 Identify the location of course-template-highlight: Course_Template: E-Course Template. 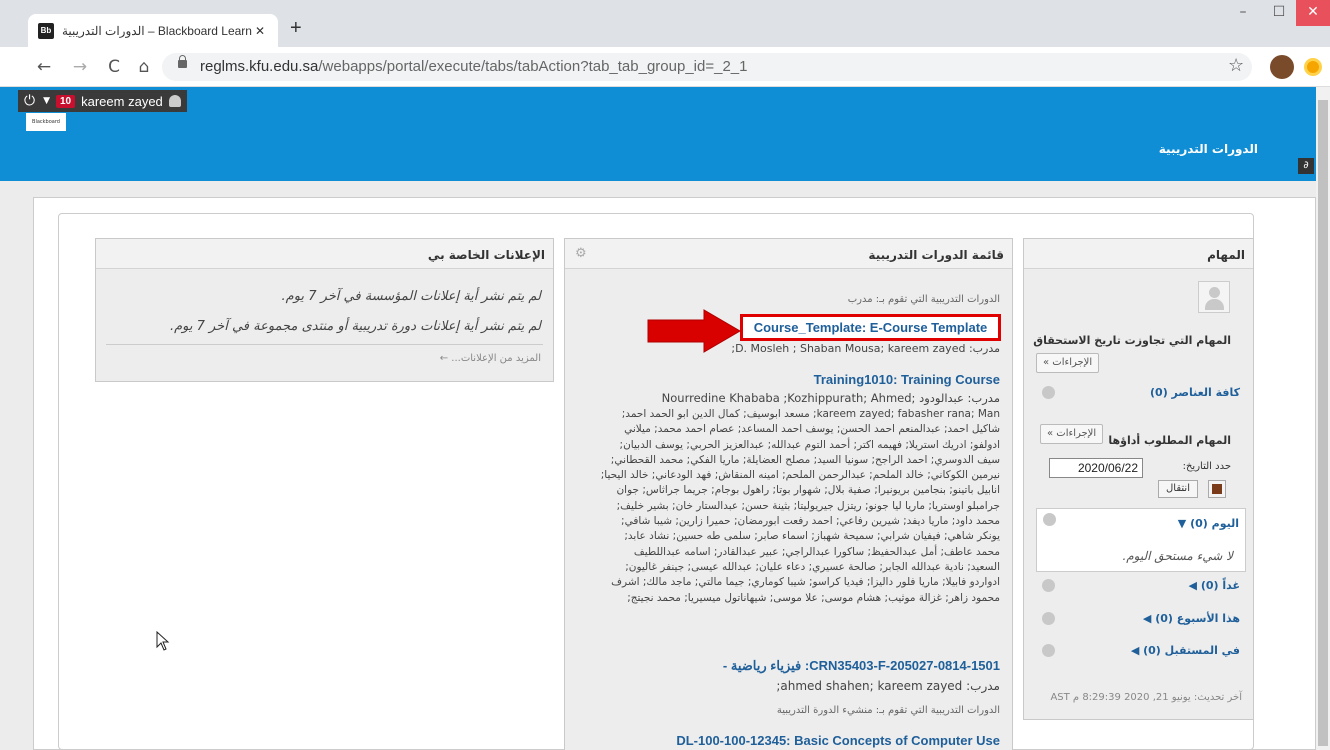
(870, 327).